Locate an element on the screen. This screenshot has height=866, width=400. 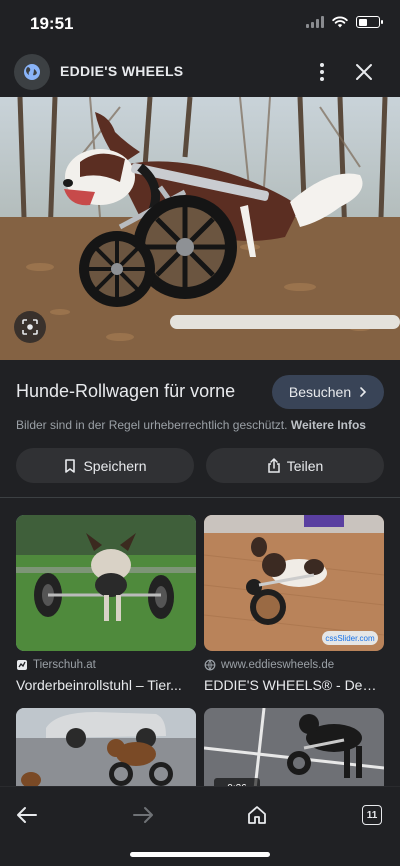
visit-button: Besuchen is located at coordinates (328, 392).